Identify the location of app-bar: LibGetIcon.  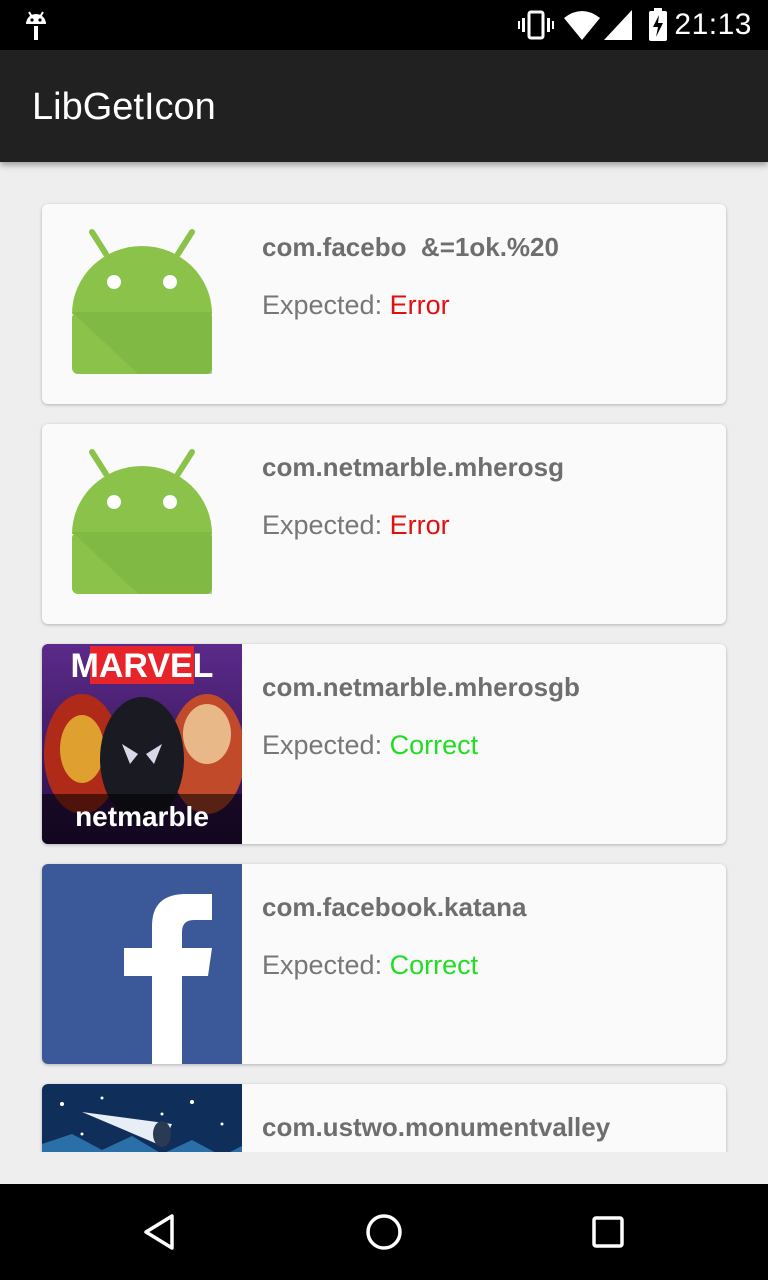
(384, 106).